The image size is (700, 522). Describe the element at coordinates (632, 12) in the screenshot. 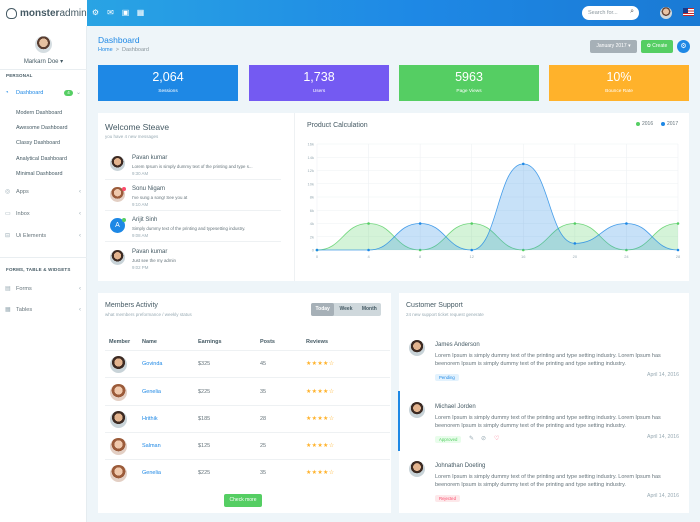

I see `search-icon: ⌕` at that location.